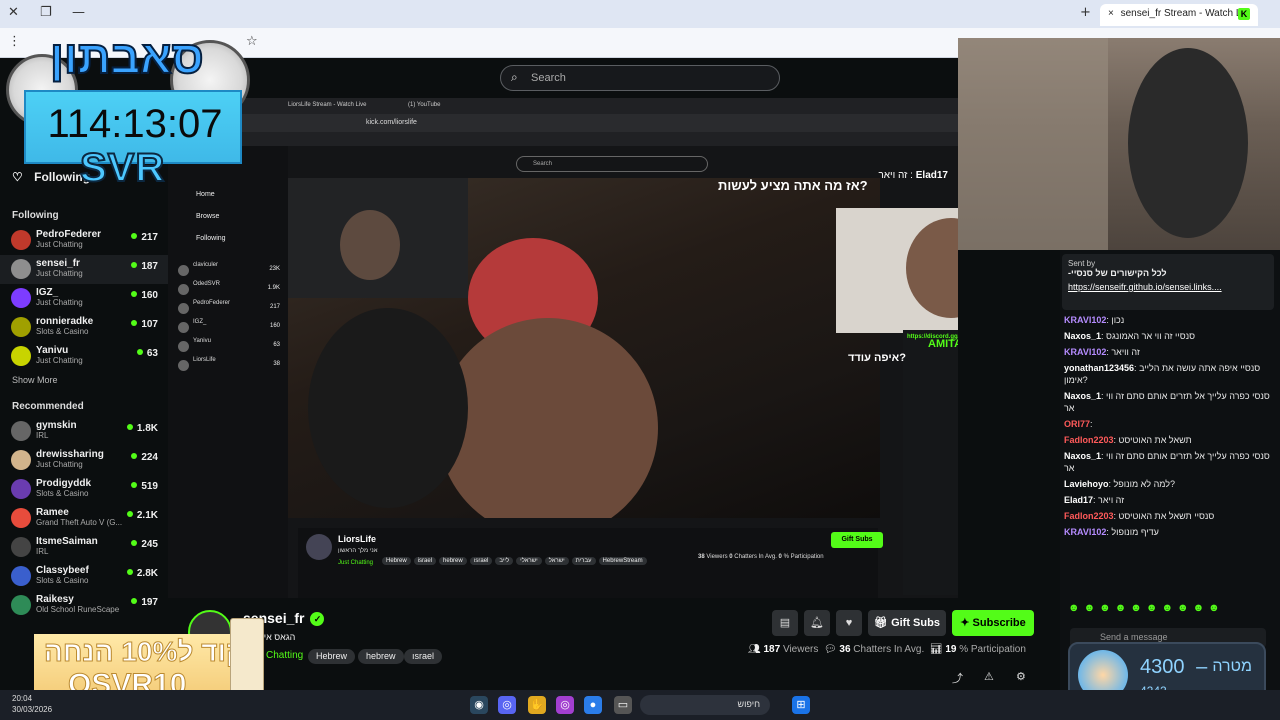  I want to click on bookmark-star-icon: ☆, so click(252, 41).